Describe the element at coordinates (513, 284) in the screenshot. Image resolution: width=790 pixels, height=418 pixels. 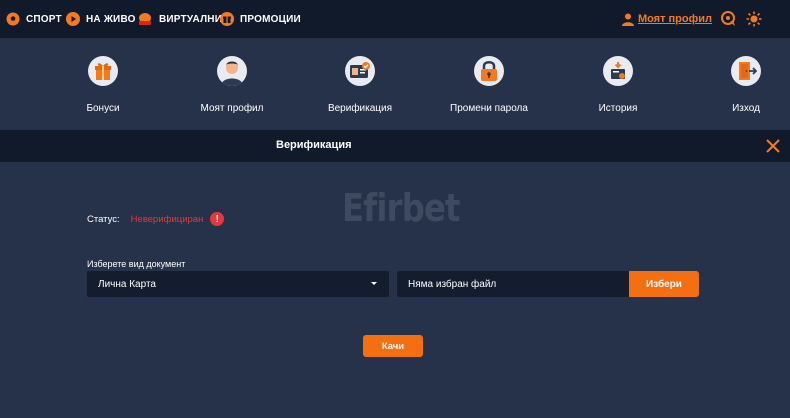
I see `file-input-field: Няма избран файл` at that location.